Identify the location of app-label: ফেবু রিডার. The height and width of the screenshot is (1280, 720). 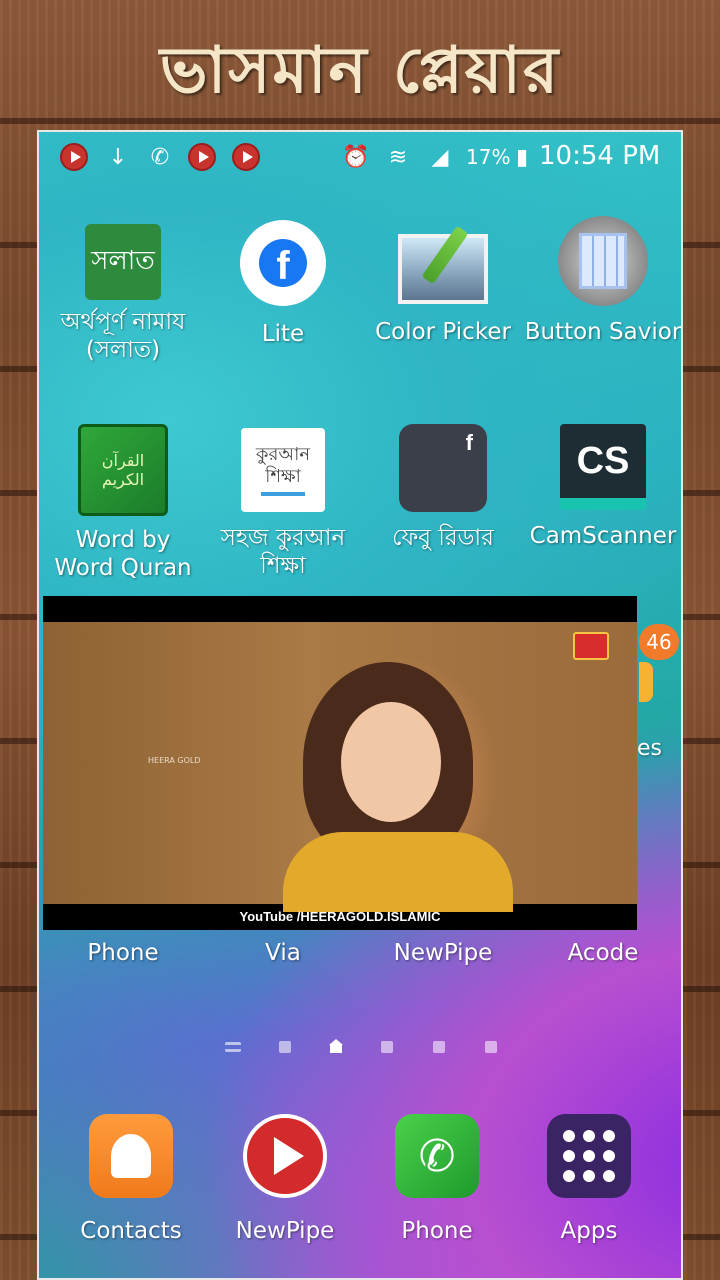
(443, 538).